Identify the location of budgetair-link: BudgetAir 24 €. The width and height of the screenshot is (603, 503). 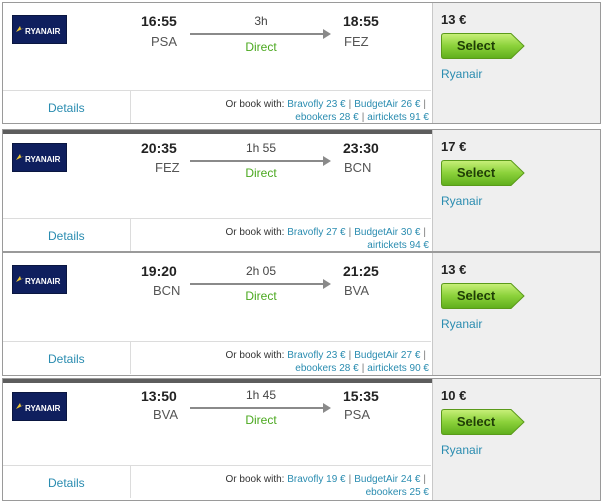
(387, 479).